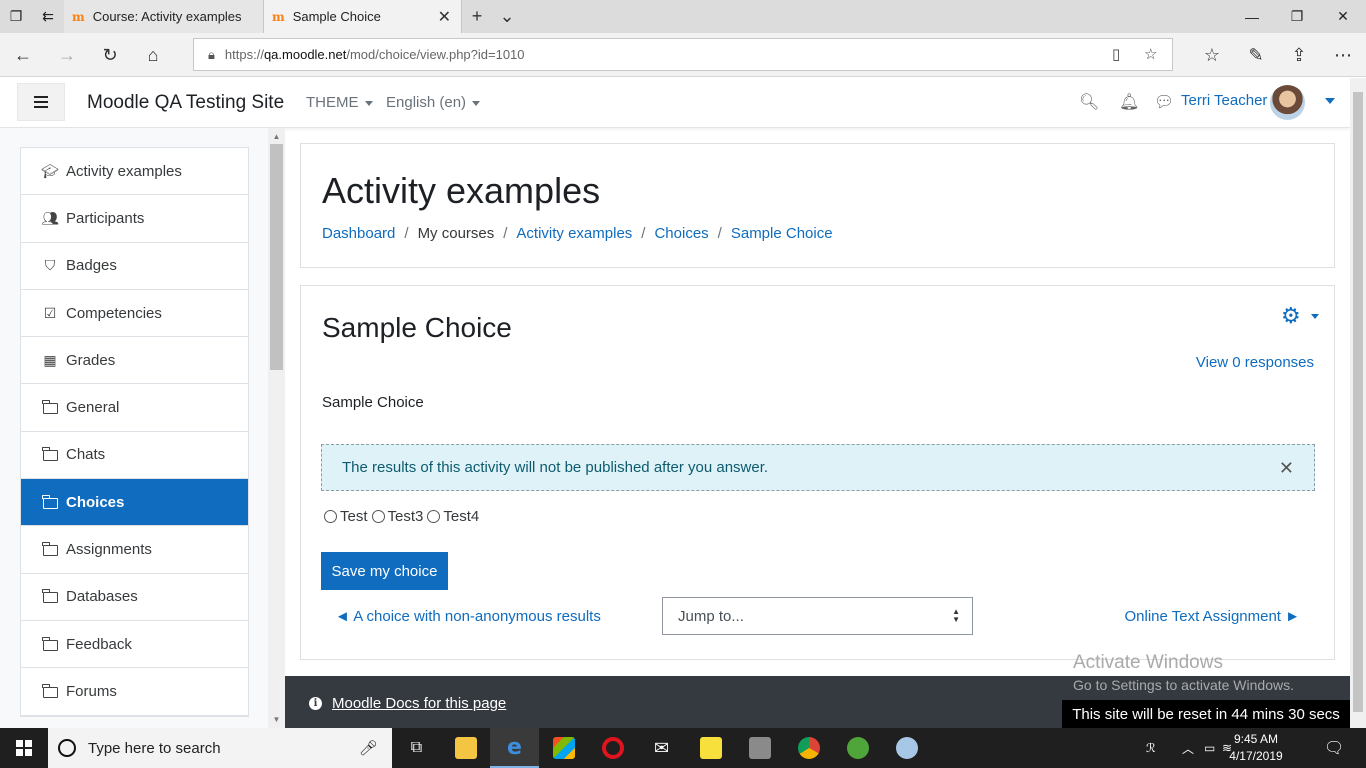  Describe the element at coordinates (1256, 748) in the screenshot. I see `taskbar-clock: 9:45 AM 4/17/2019` at that location.